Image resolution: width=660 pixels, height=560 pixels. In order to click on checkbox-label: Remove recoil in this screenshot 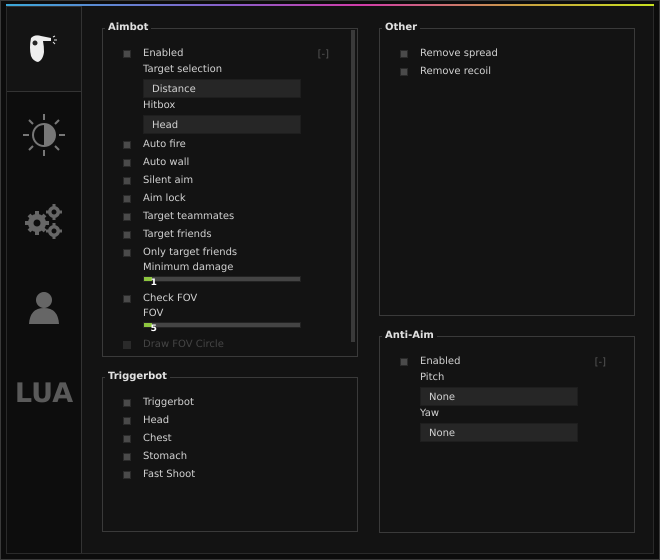, I will do `click(455, 72)`.